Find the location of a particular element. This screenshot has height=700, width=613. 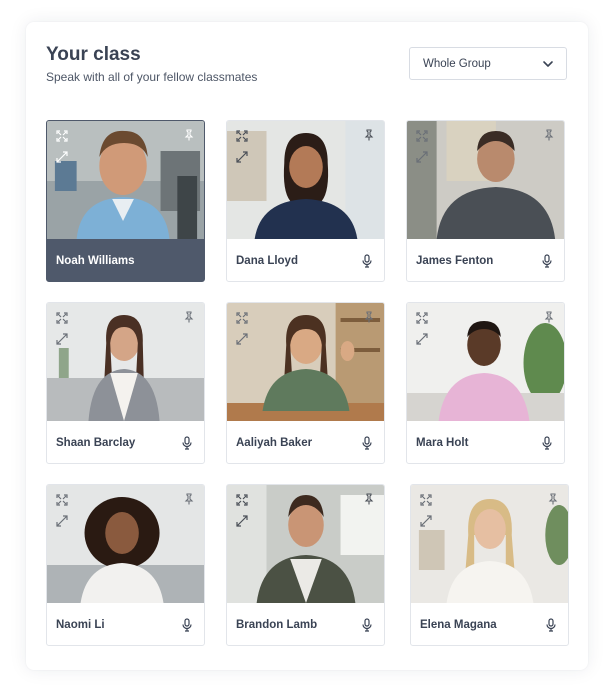

participant-namebar: Naomi Li is located at coordinates (125, 624).